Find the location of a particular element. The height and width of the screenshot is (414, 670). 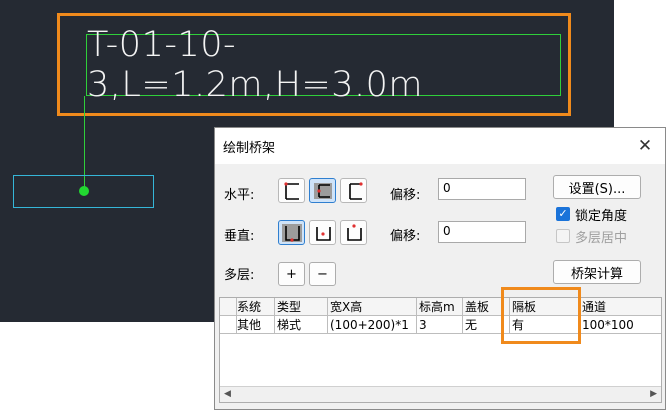

horizontal-align-right-button is located at coordinates (353, 190).